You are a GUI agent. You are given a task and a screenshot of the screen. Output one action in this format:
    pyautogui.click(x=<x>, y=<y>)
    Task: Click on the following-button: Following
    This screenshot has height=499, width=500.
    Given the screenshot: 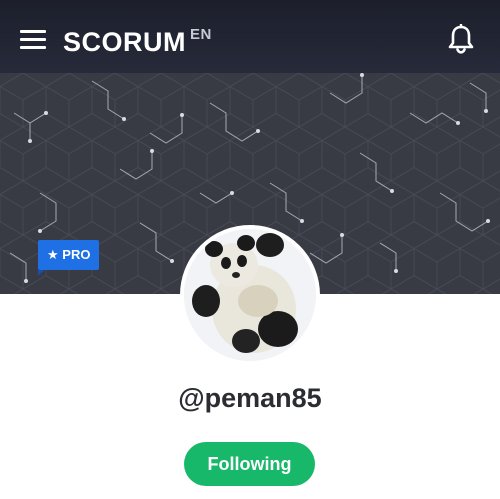 What is the action you would take?
    pyautogui.click(x=249, y=464)
    